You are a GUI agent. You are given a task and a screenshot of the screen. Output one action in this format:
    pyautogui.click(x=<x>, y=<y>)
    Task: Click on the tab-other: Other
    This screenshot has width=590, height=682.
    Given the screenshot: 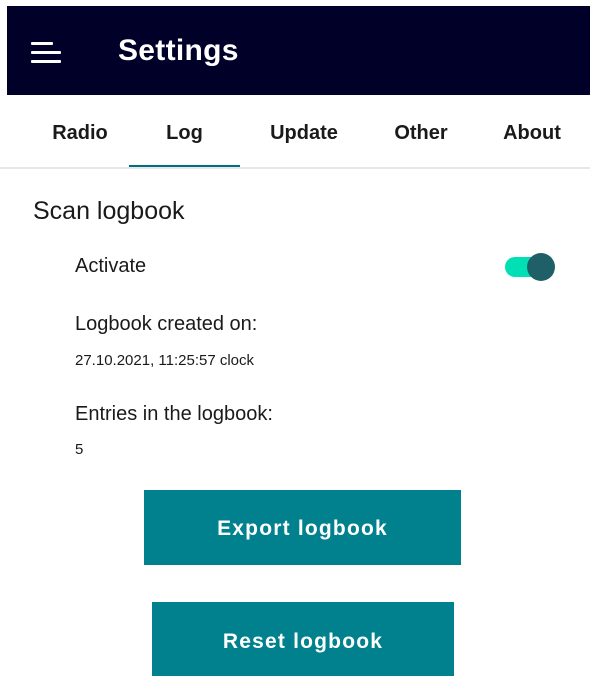 What is the action you would take?
    pyautogui.click(x=421, y=131)
    